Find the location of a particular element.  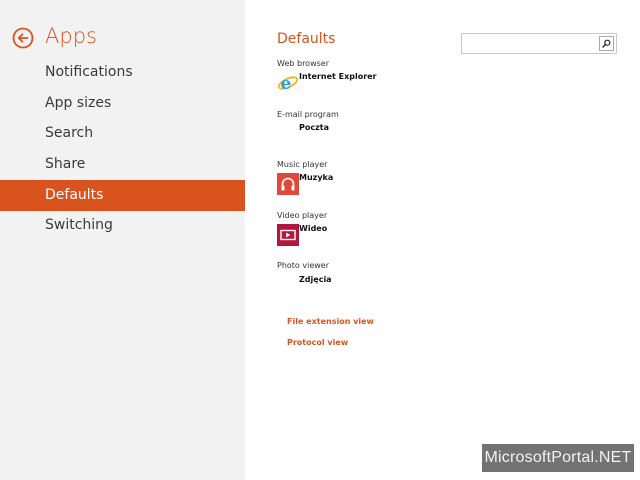

sidebar-item-label: Notifications is located at coordinates (89, 72).